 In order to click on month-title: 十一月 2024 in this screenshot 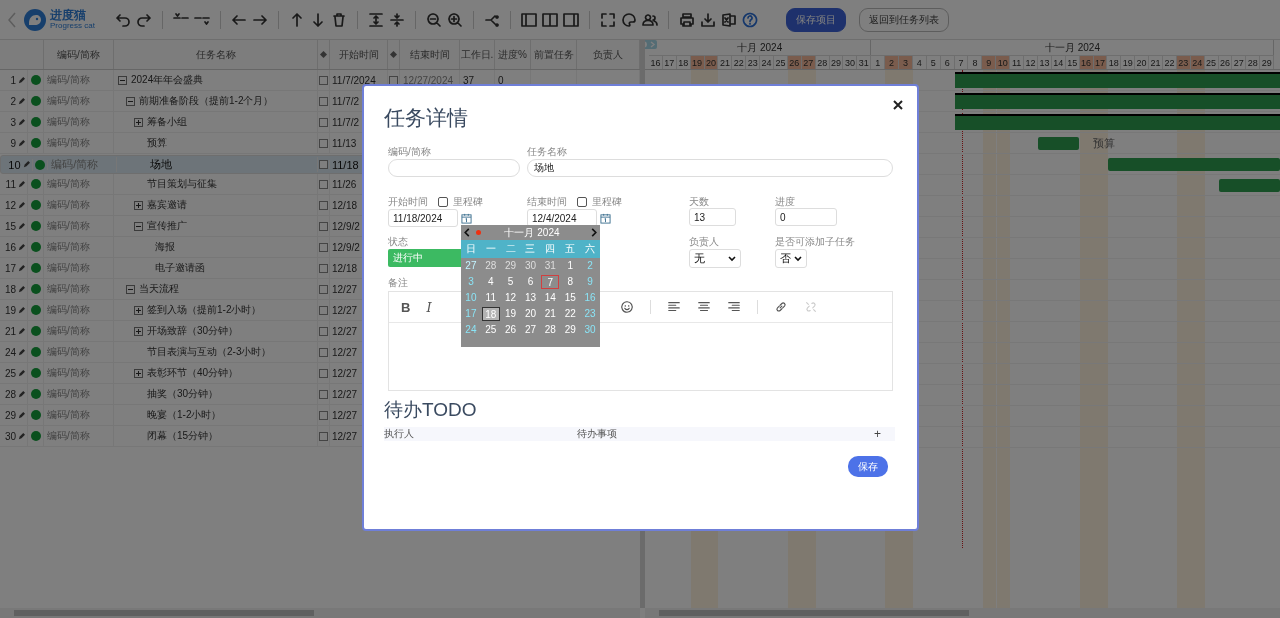, I will do `click(536, 232)`.